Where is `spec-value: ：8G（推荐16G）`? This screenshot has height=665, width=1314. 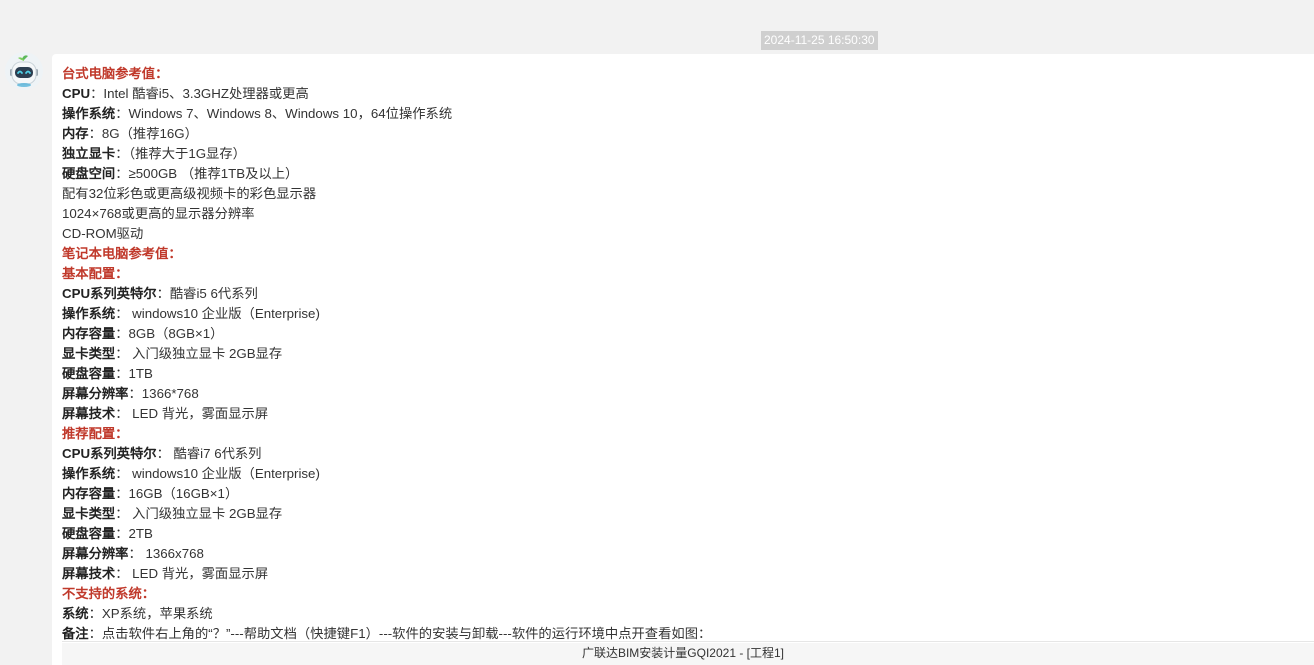 spec-value: ：8G（推荐16G） is located at coordinates (143, 133).